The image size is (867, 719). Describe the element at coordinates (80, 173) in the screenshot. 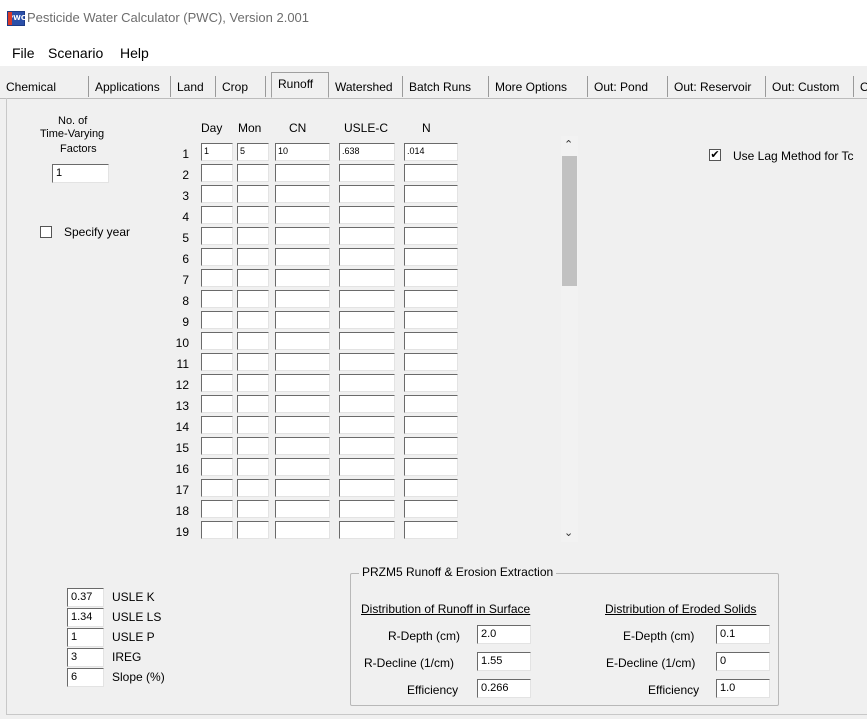

I see `factors-count-field: 1` at that location.